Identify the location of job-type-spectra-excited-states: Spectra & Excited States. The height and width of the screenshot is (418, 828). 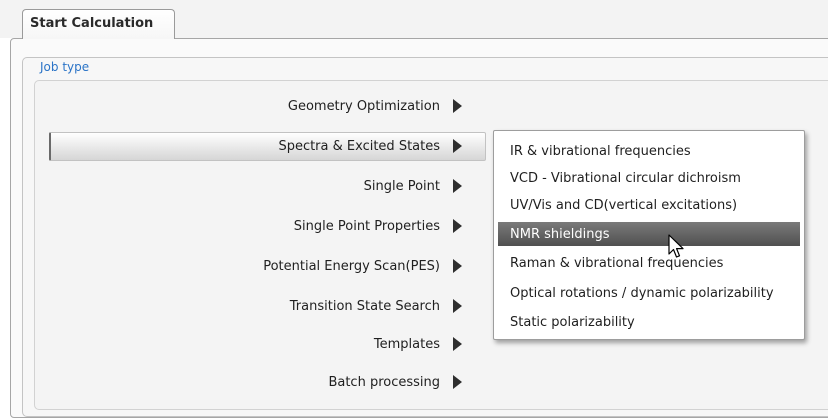
(370, 146).